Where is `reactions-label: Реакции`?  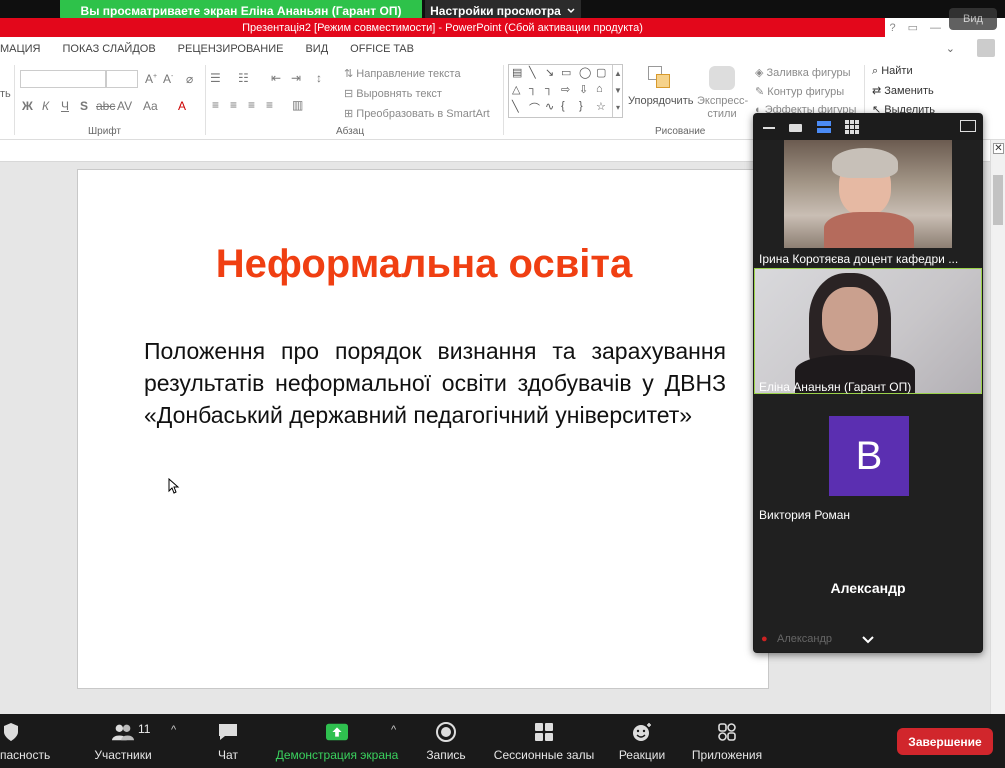 reactions-label: Реакции is located at coordinates (642, 755).